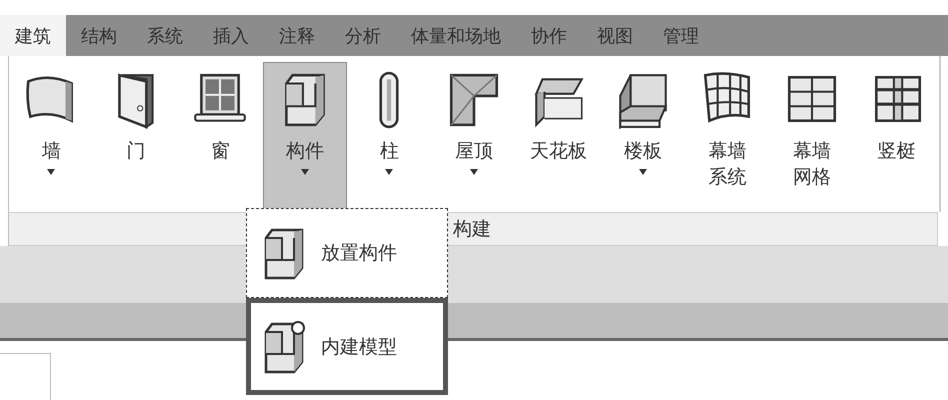  Describe the element at coordinates (99, 35) in the screenshot. I see `ribbon-tab: 结构` at that location.